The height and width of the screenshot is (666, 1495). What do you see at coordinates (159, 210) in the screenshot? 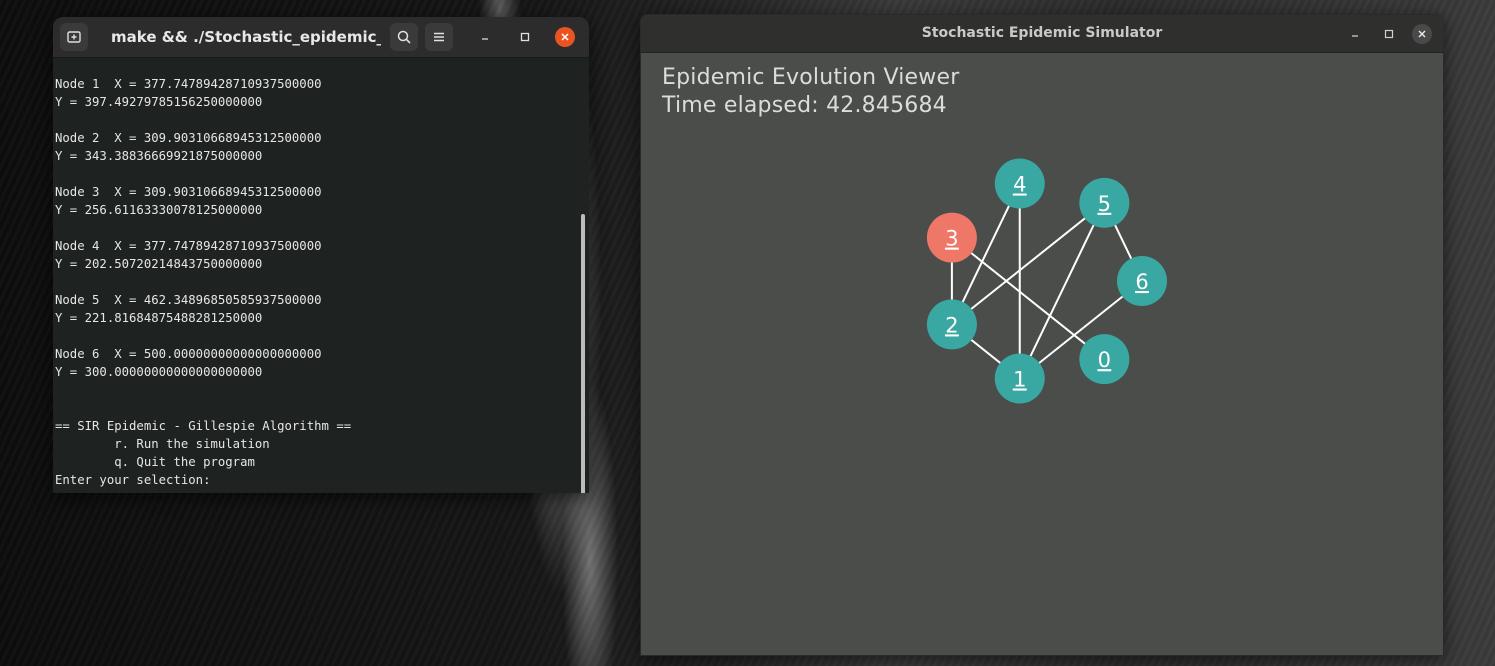
I see `terminal-line: Y = 256.61163330078125000000` at bounding box center [159, 210].